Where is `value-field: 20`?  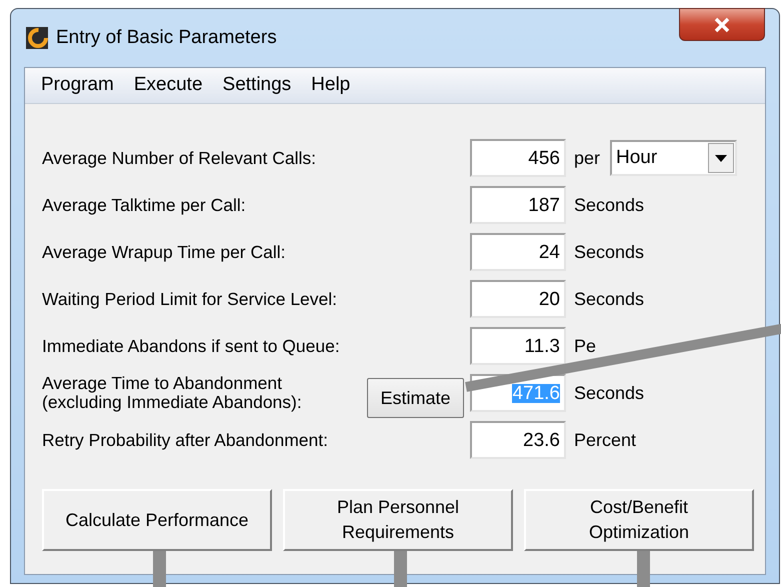
value-field: 20 is located at coordinates (518, 299).